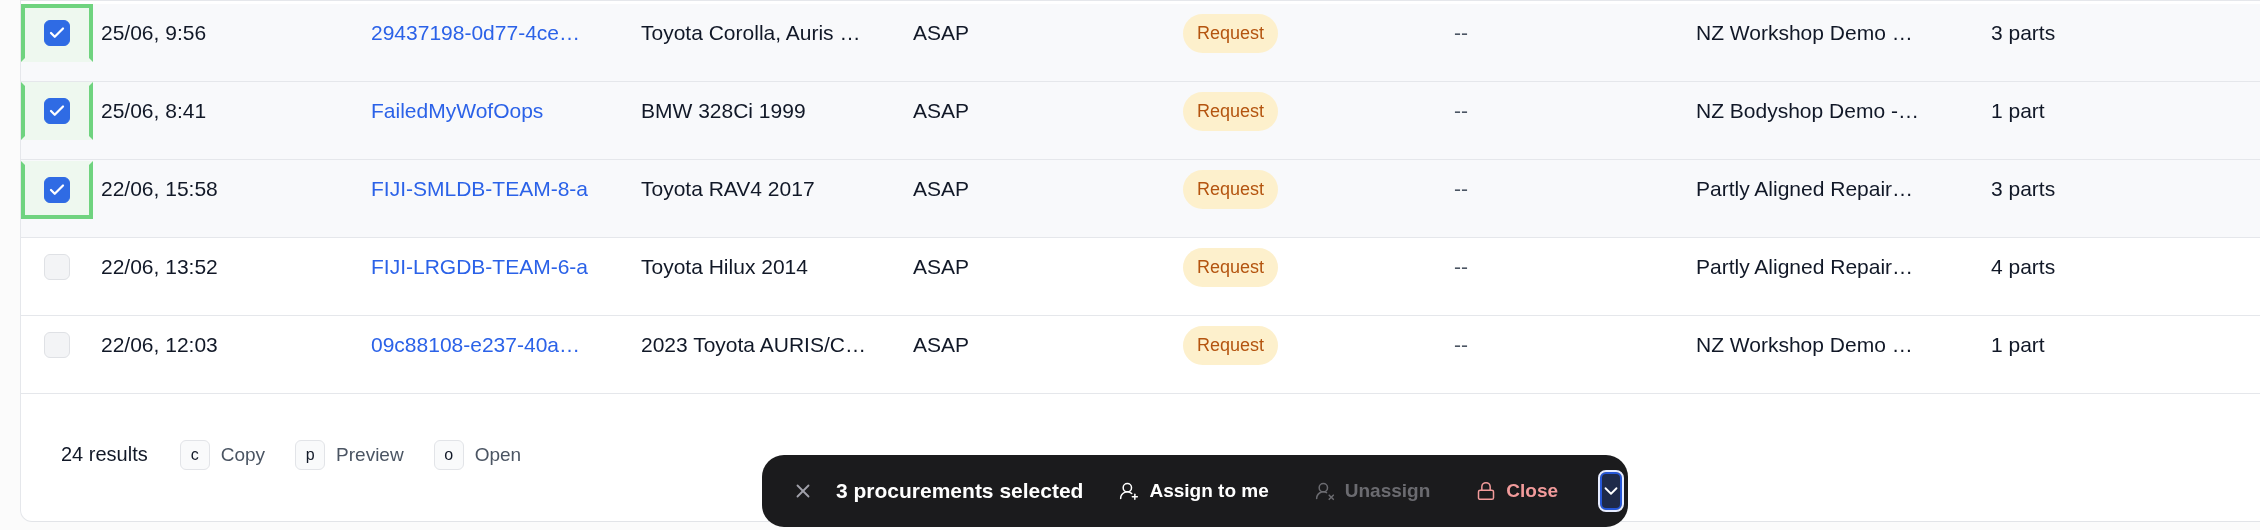 This screenshot has width=2260, height=530. What do you see at coordinates (728, 189) in the screenshot?
I see `vehicle-cell-text: Toyota RAV4 2017` at bounding box center [728, 189].